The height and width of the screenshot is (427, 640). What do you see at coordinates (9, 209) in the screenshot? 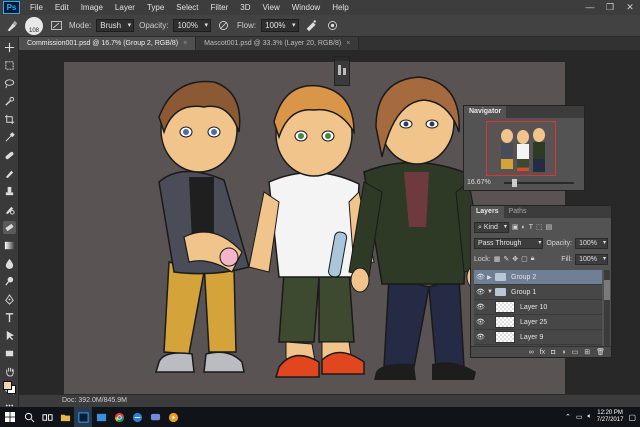
I see `history-brush-tool-icon` at bounding box center [9, 209].